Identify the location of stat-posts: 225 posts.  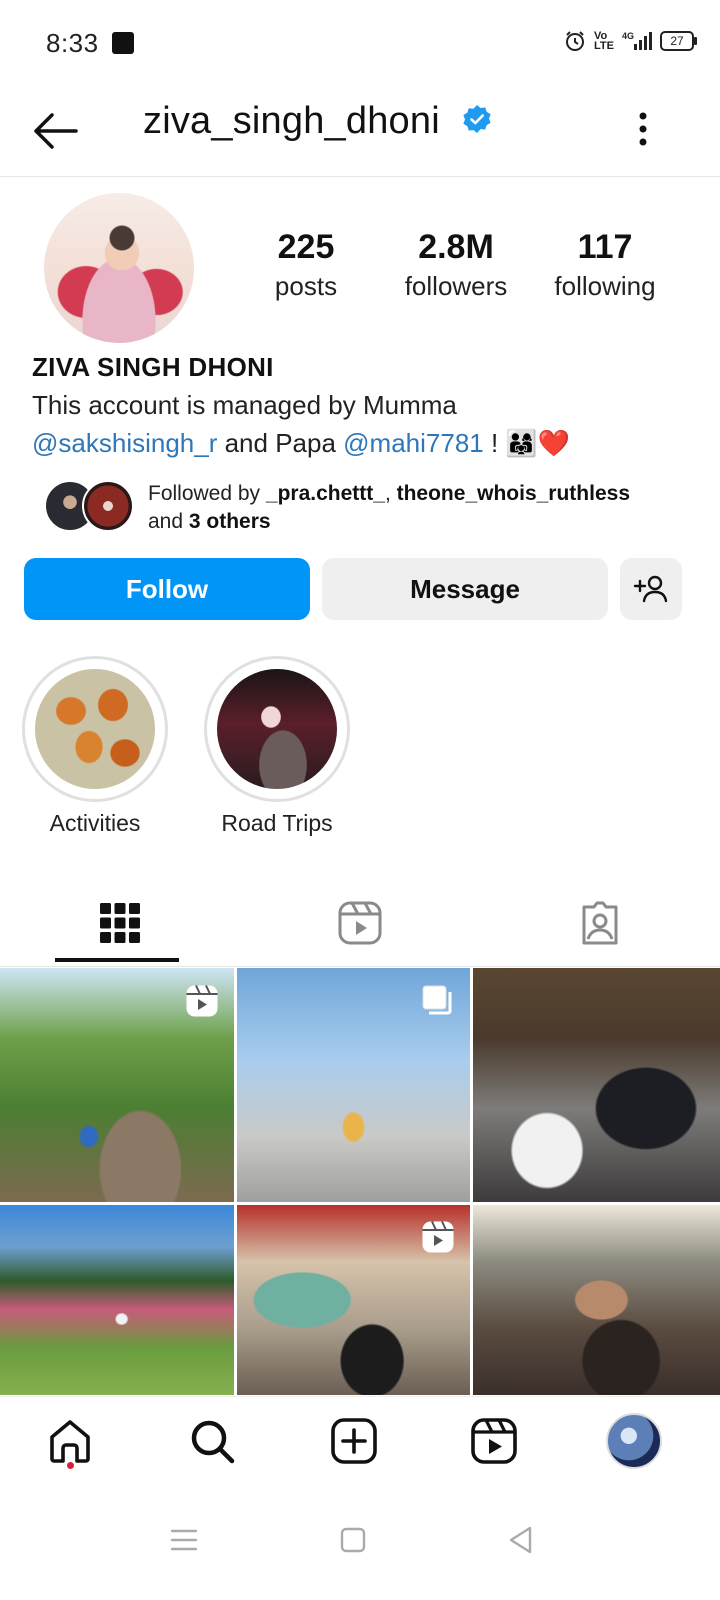
(306, 265).